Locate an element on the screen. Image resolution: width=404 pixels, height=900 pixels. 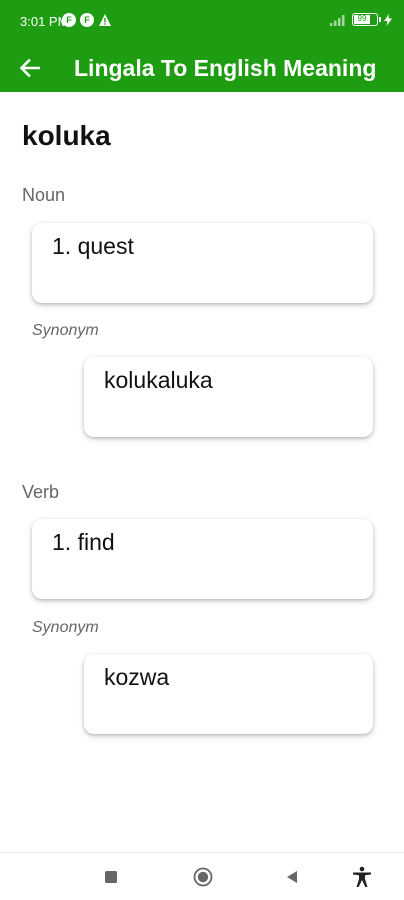
status-bar: 3:01 PM F F 99 is located at coordinates (202, 22).